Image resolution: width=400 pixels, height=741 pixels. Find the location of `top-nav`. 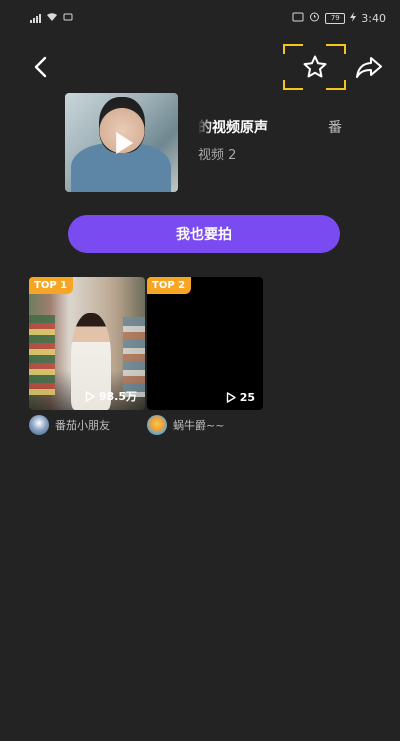

top-nav is located at coordinates (200, 68).